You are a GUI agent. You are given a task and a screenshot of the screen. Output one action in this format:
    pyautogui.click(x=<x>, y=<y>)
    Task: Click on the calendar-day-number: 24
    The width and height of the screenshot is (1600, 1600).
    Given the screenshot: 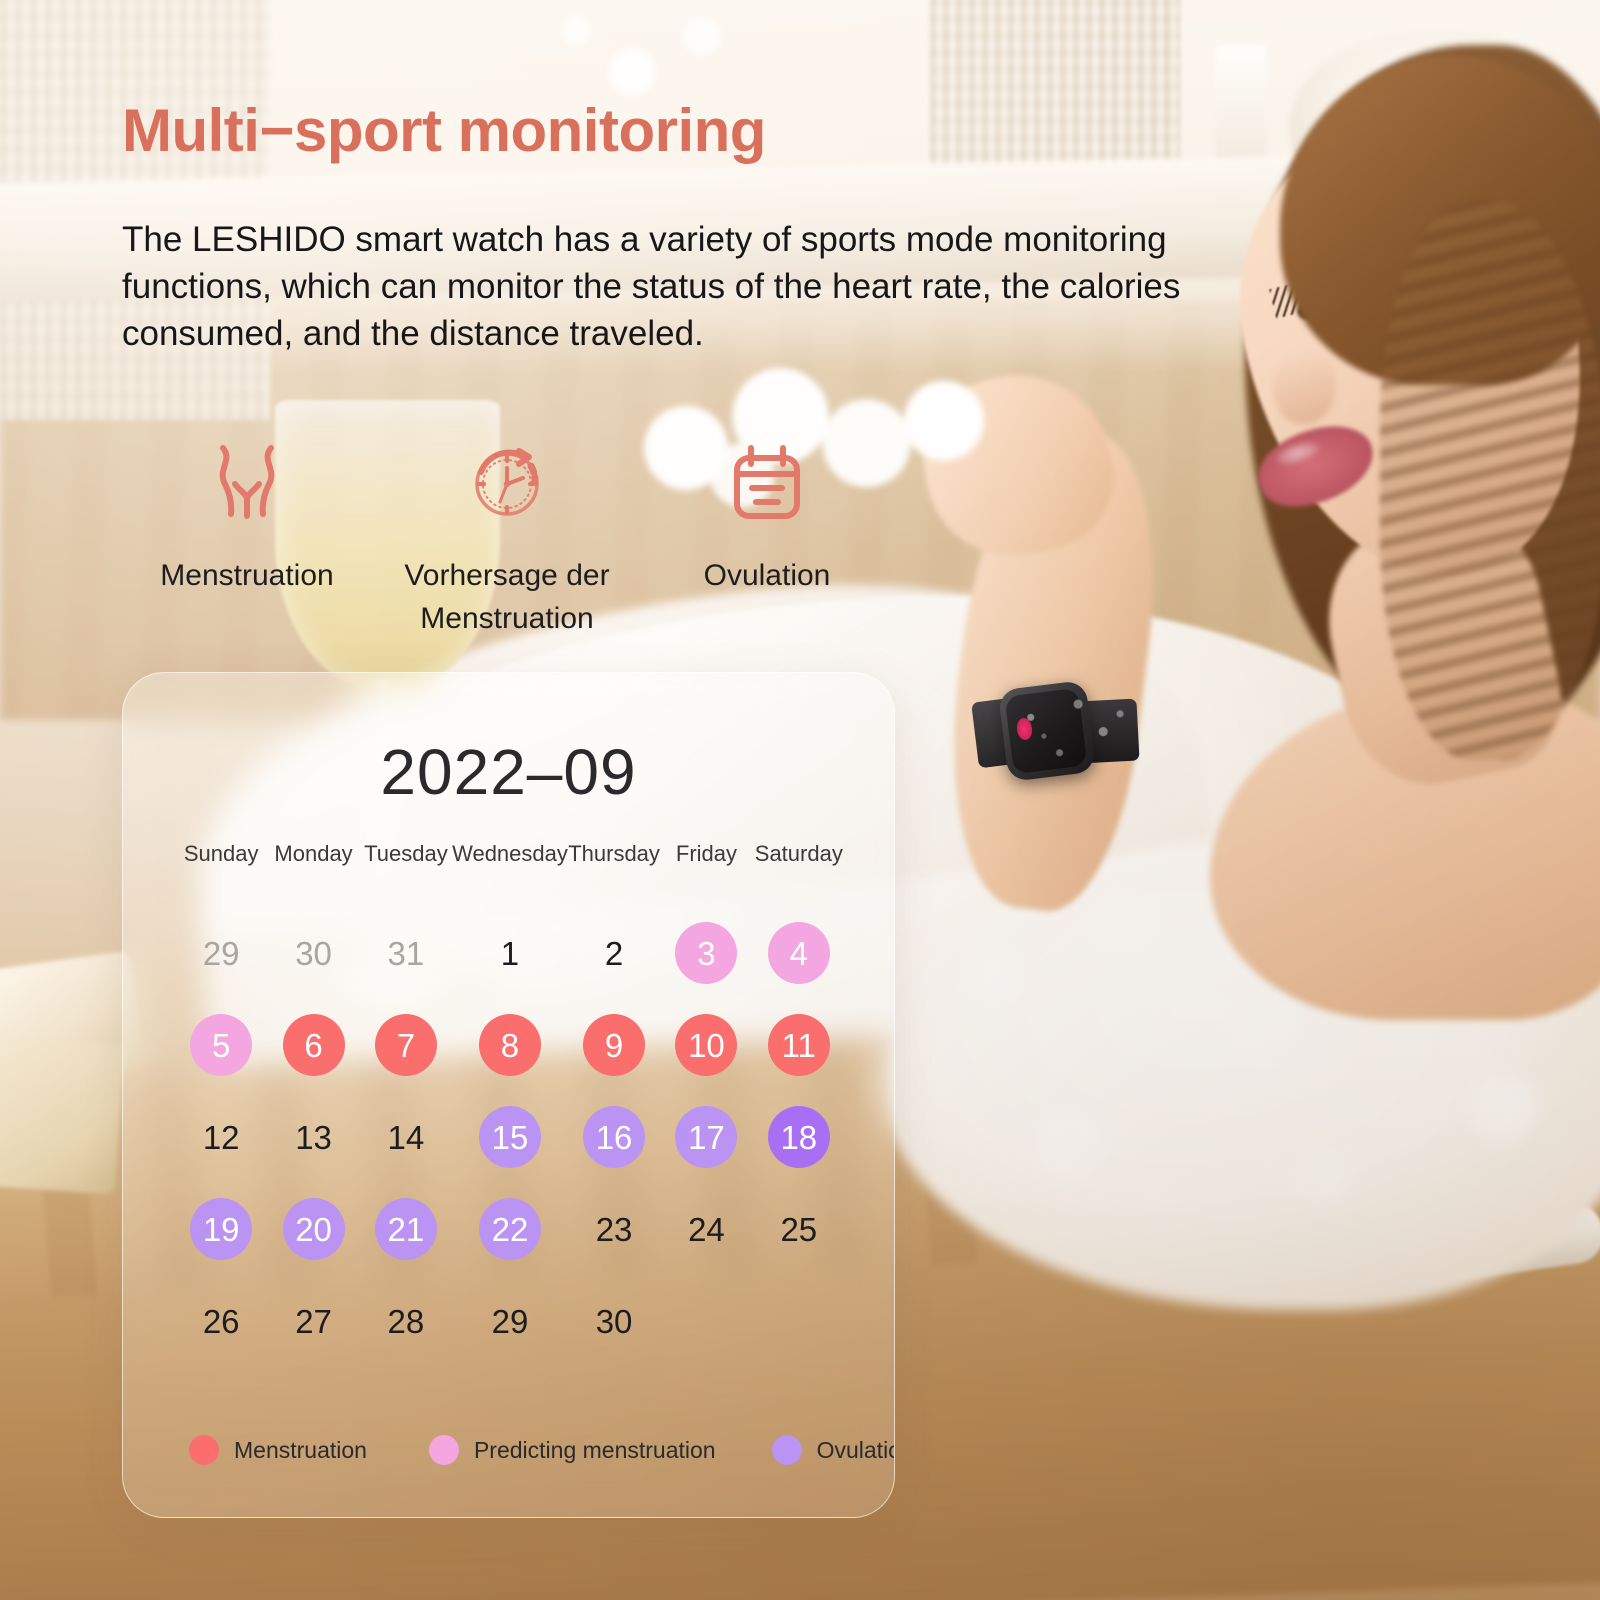 What is the action you would take?
    pyautogui.click(x=706, y=1229)
    